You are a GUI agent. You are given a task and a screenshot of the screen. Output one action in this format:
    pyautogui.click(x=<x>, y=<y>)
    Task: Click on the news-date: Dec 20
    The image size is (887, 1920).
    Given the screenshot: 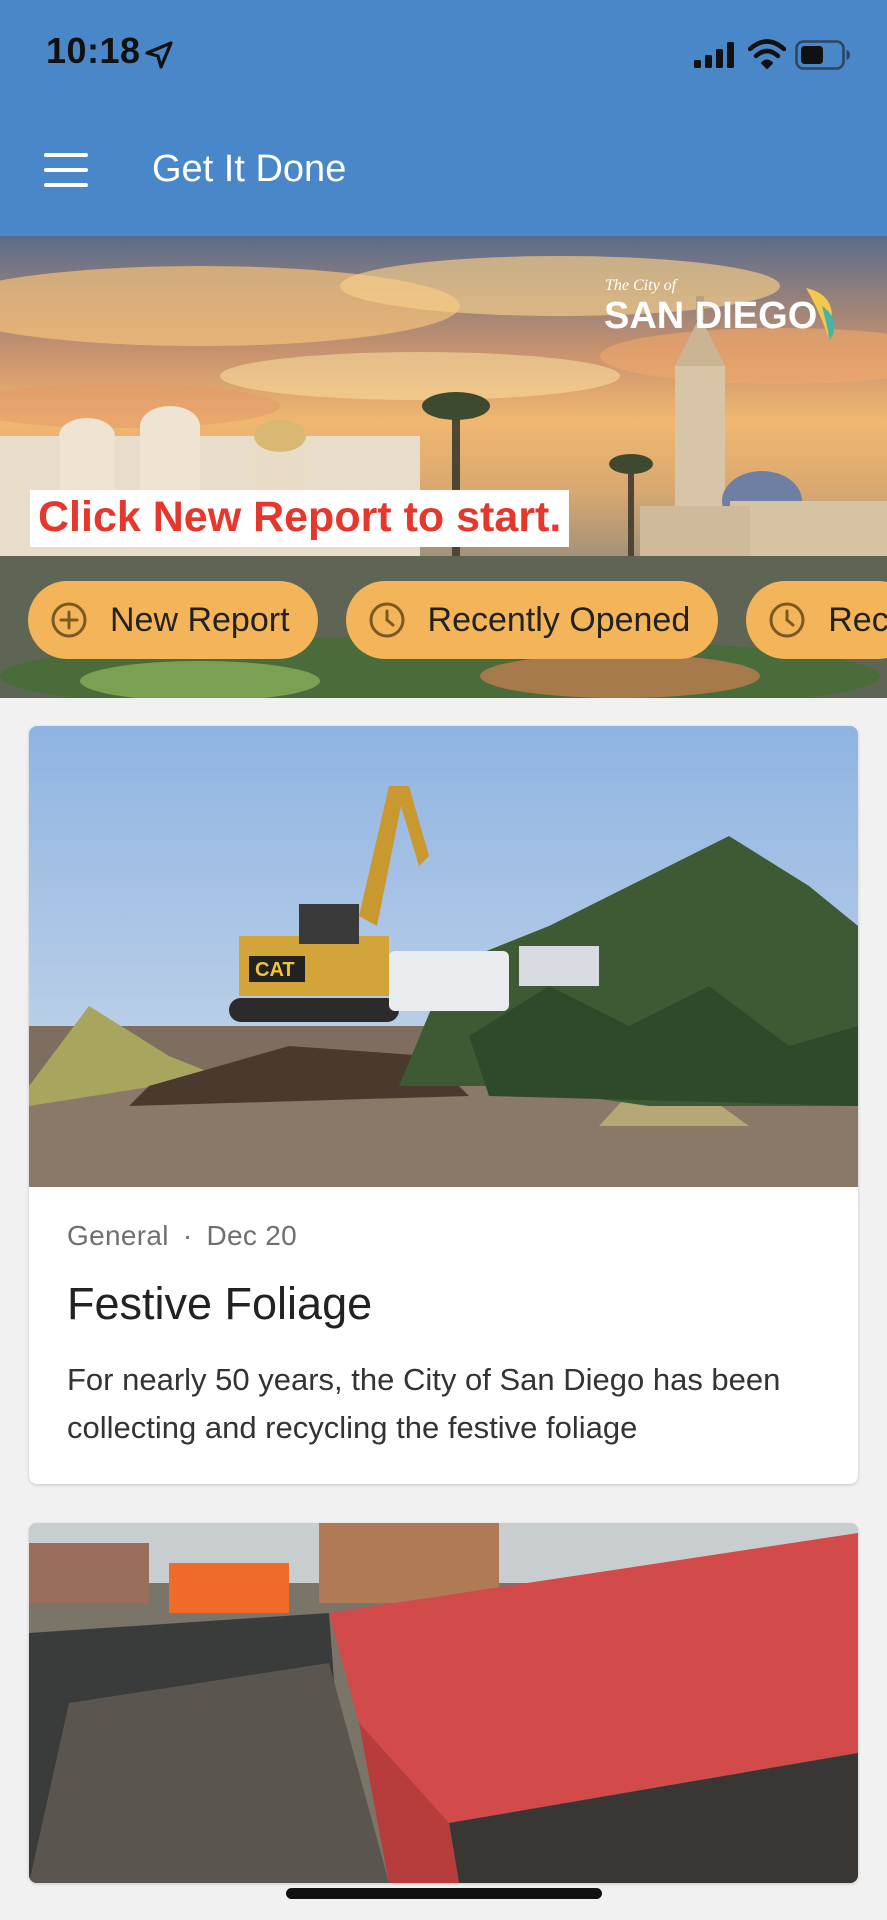 What is the action you would take?
    pyautogui.click(x=252, y=1235)
    